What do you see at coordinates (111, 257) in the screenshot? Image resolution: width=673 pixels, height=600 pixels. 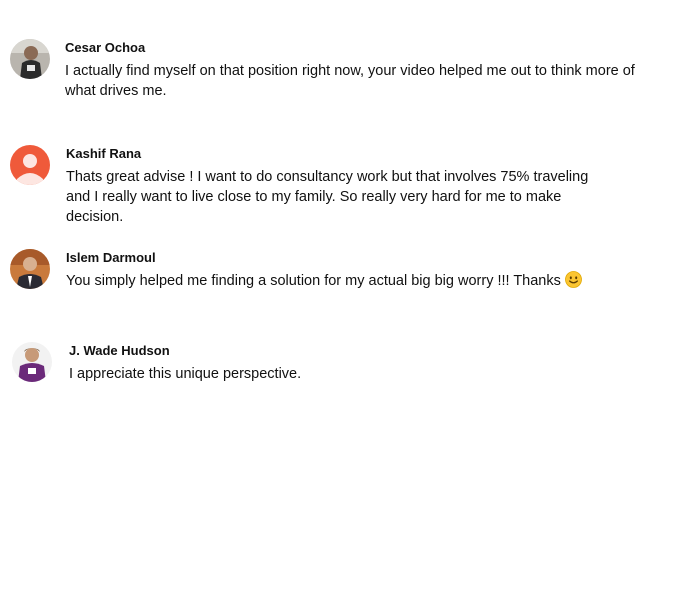 I see `comment-author: Islem Darmoul` at bounding box center [111, 257].